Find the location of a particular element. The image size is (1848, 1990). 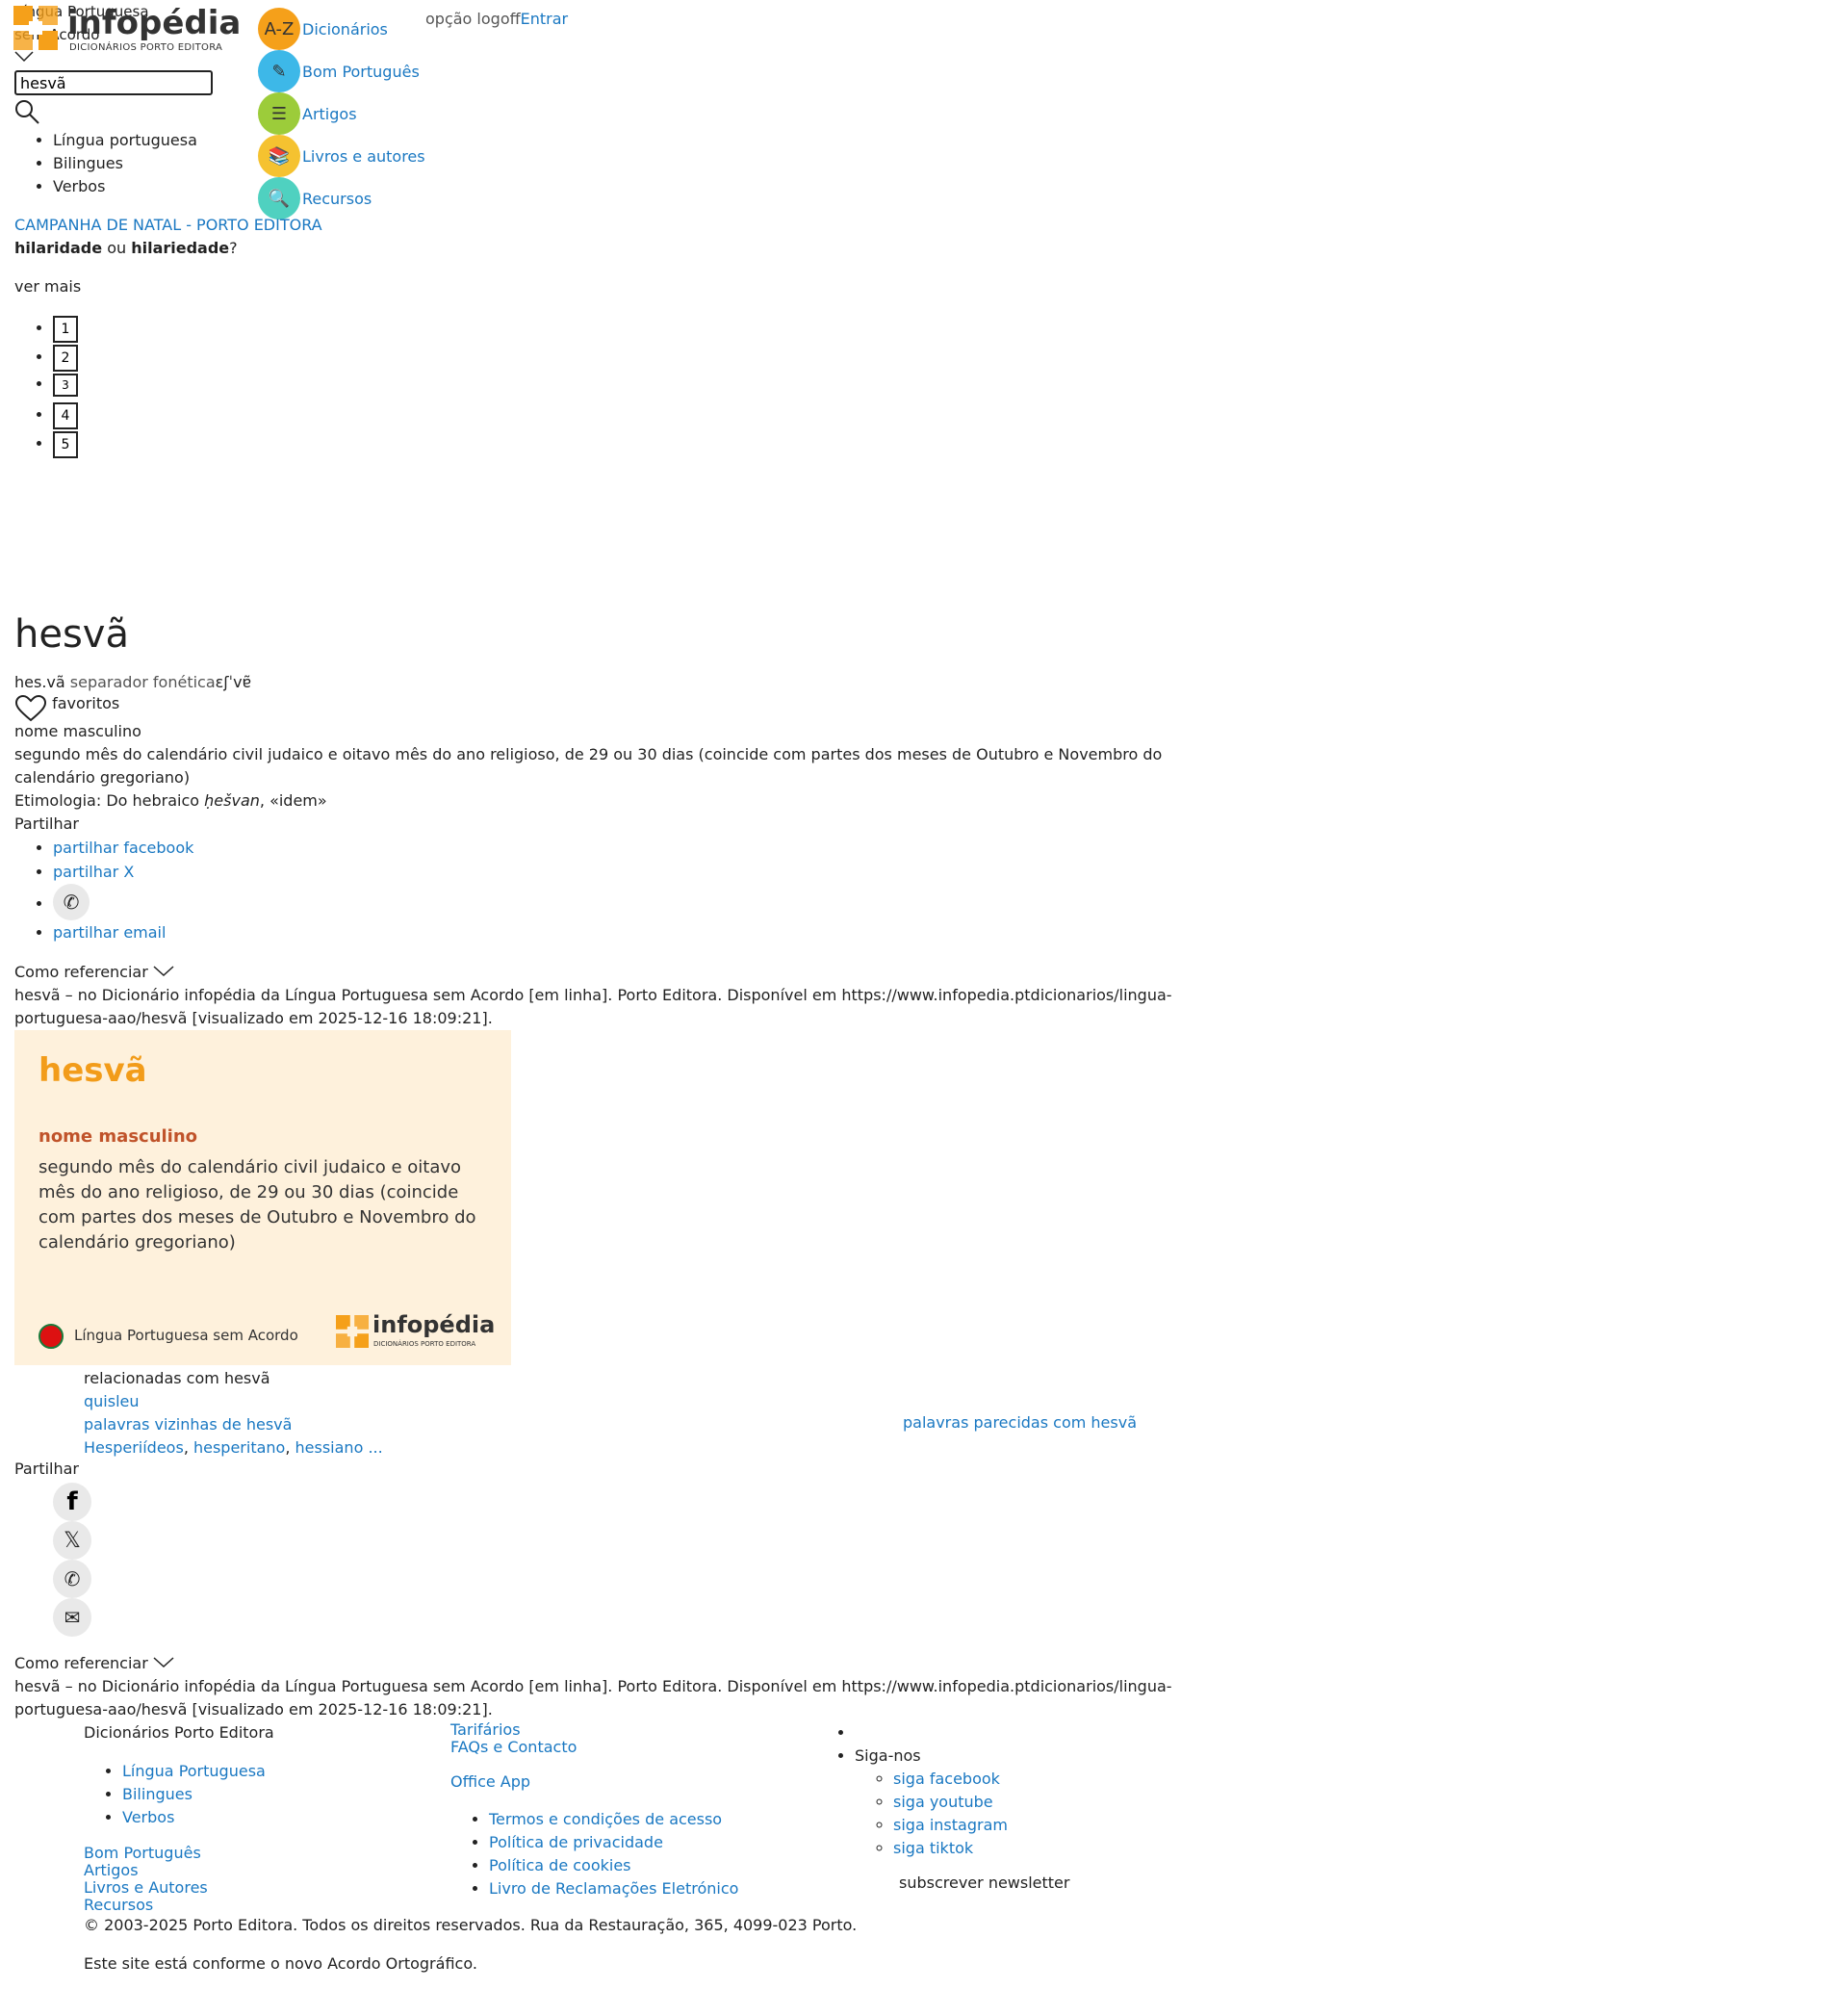

phonetic: ɛʃˈvɐ̃ is located at coordinates (233, 682).